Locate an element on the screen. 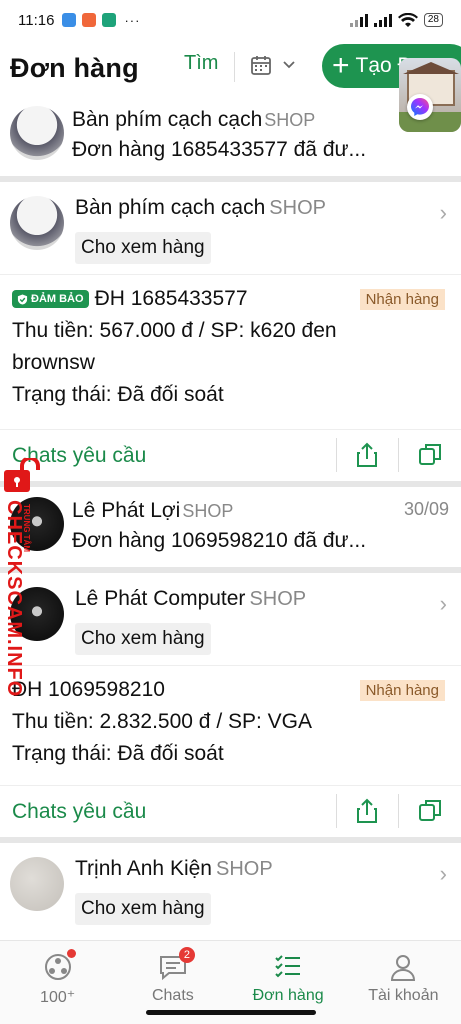 This screenshot has width=461, height=1024. battery-indicator: 28 is located at coordinates (433, 20).